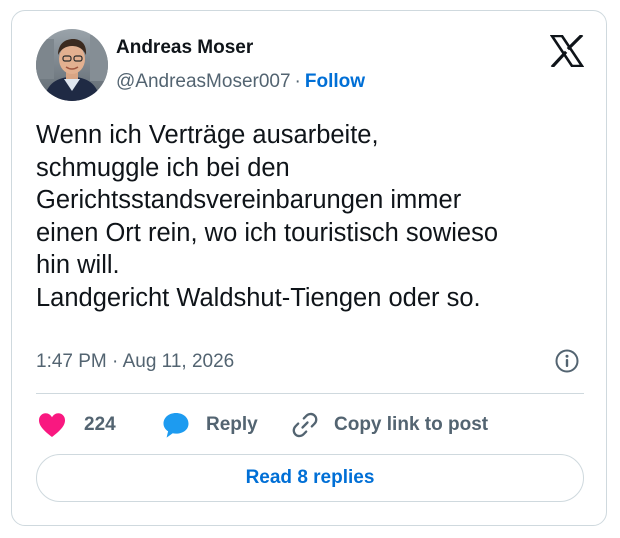 The image size is (620, 538). What do you see at coordinates (310, 393) in the screenshot?
I see `divider` at bounding box center [310, 393].